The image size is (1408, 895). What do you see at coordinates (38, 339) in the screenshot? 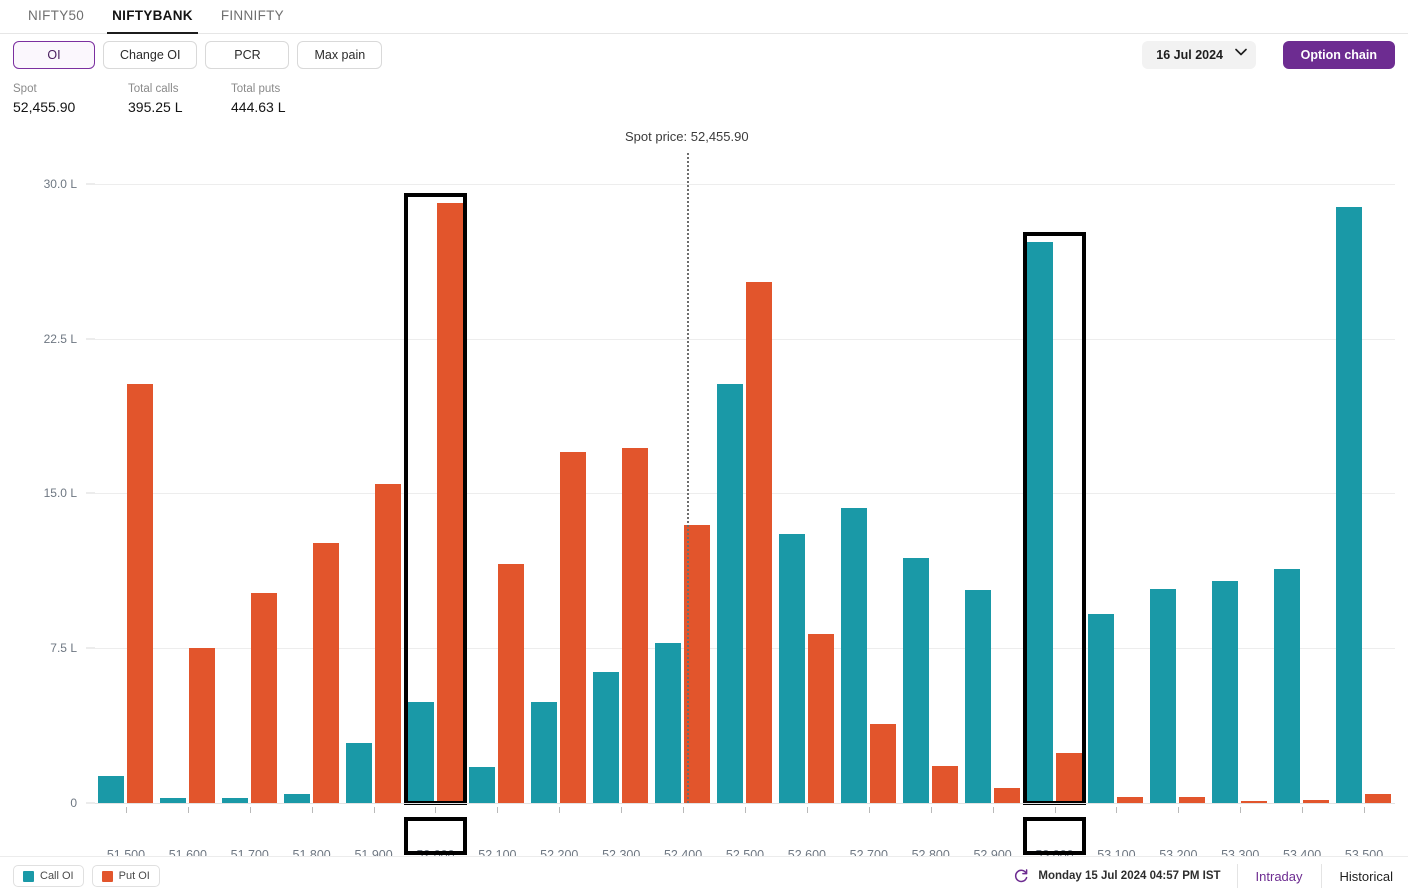
I see `y-axis-label: 22.5 L` at bounding box center [38, 339].